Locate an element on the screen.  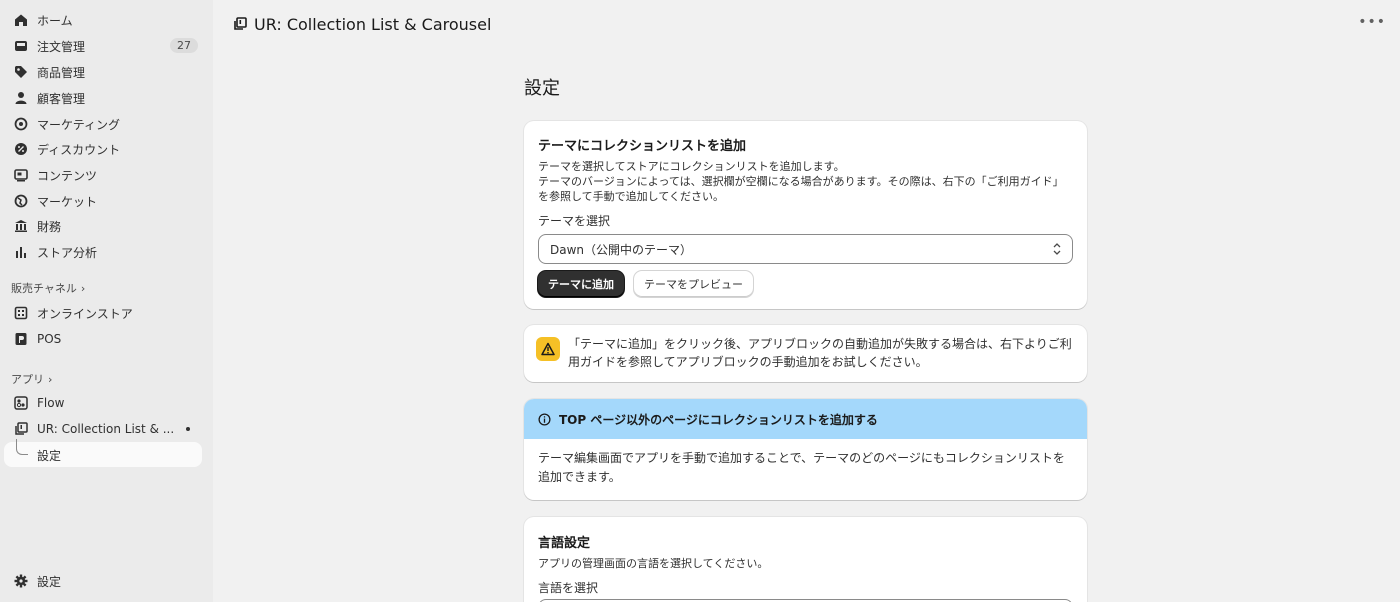
theme-select-label: テーマを選択 is located at coordinates (574, 221).